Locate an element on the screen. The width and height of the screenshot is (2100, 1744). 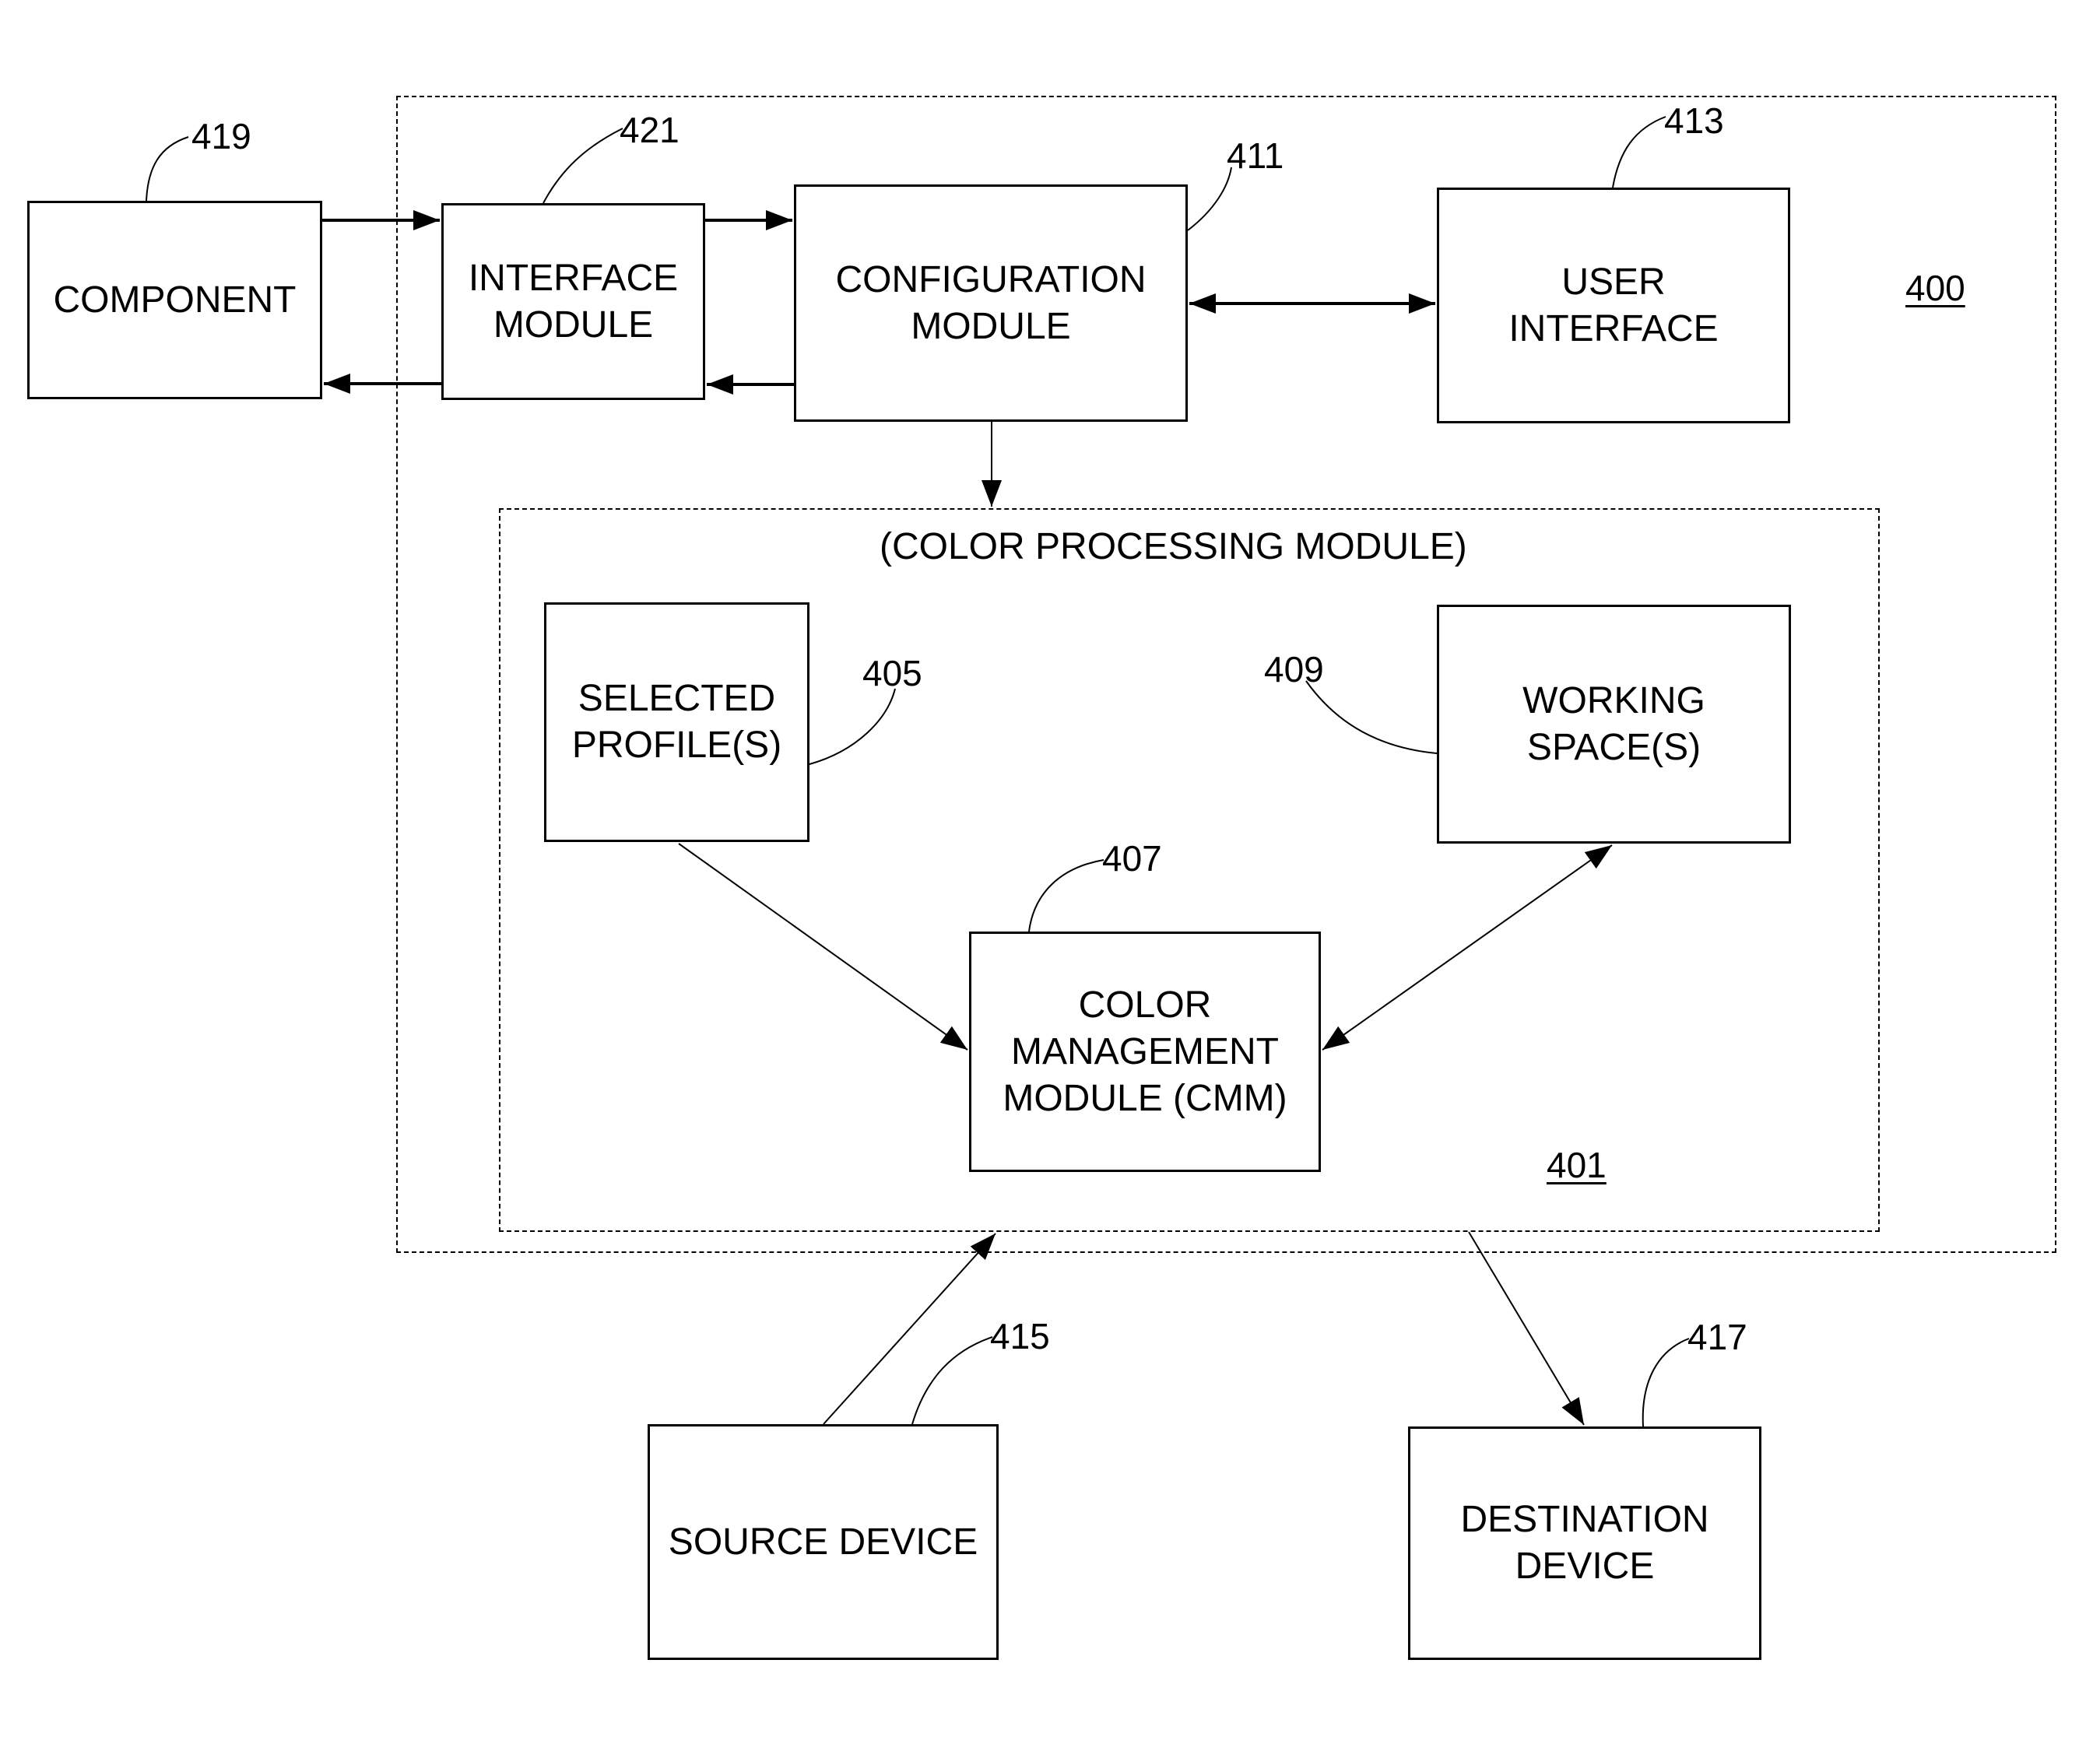
destination-device-label: DESTINATION DEVICE is located at coordinates (1584, 1543).